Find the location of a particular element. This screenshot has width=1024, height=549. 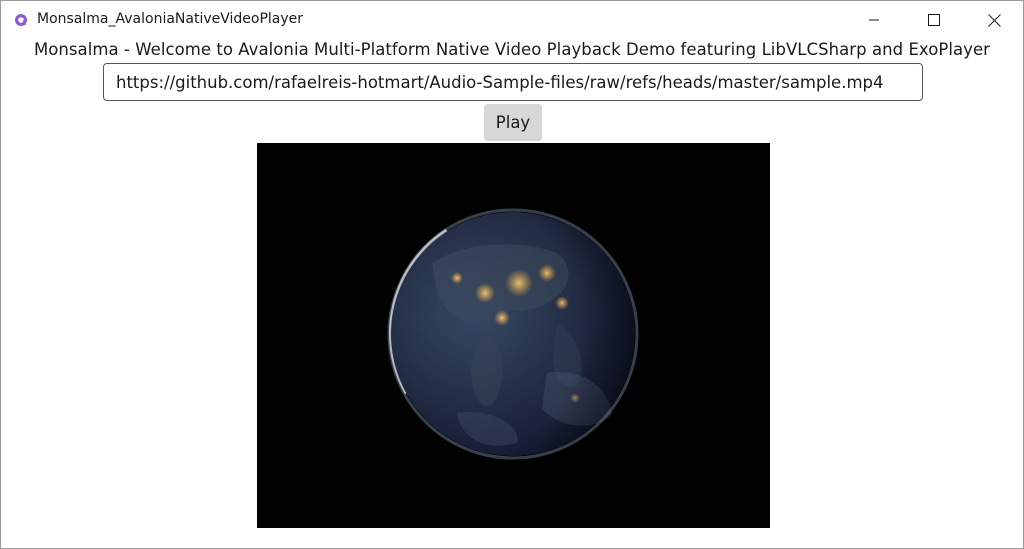

title-bar: Monsalma_AvaloniaNativeVideoPlayer is located at coordinates (512, 20).